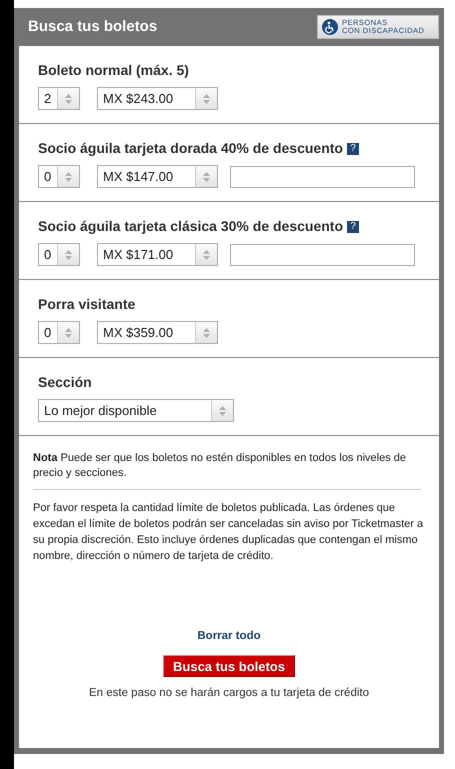 This screenshot has width=455, height=769. I want to click on field-label: Boleto normal (máx. 5), so click(113, 70).